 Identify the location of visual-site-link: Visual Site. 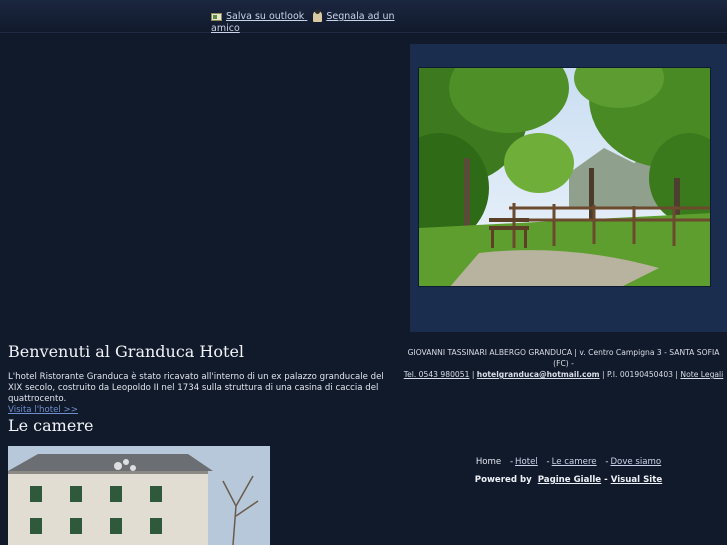
(637, 480).